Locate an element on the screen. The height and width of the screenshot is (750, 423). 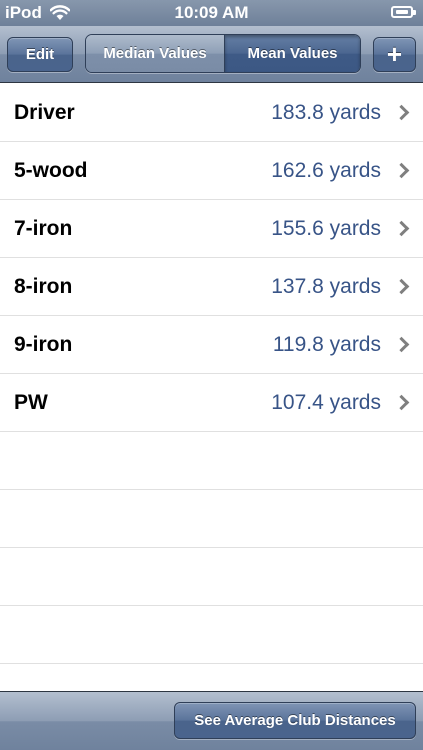
status-time: 10:09 AM is located at coordinates (211, 12).